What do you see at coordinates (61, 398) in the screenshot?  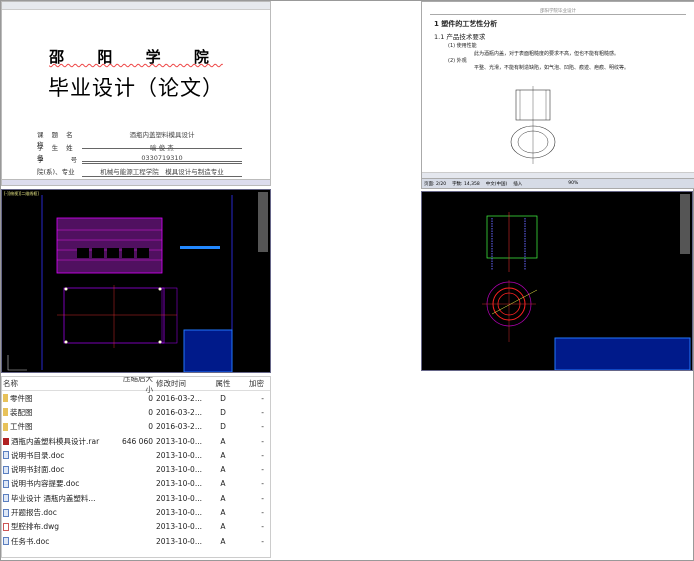 I see `file-name: 零件图` at bounding box center [61, 398].